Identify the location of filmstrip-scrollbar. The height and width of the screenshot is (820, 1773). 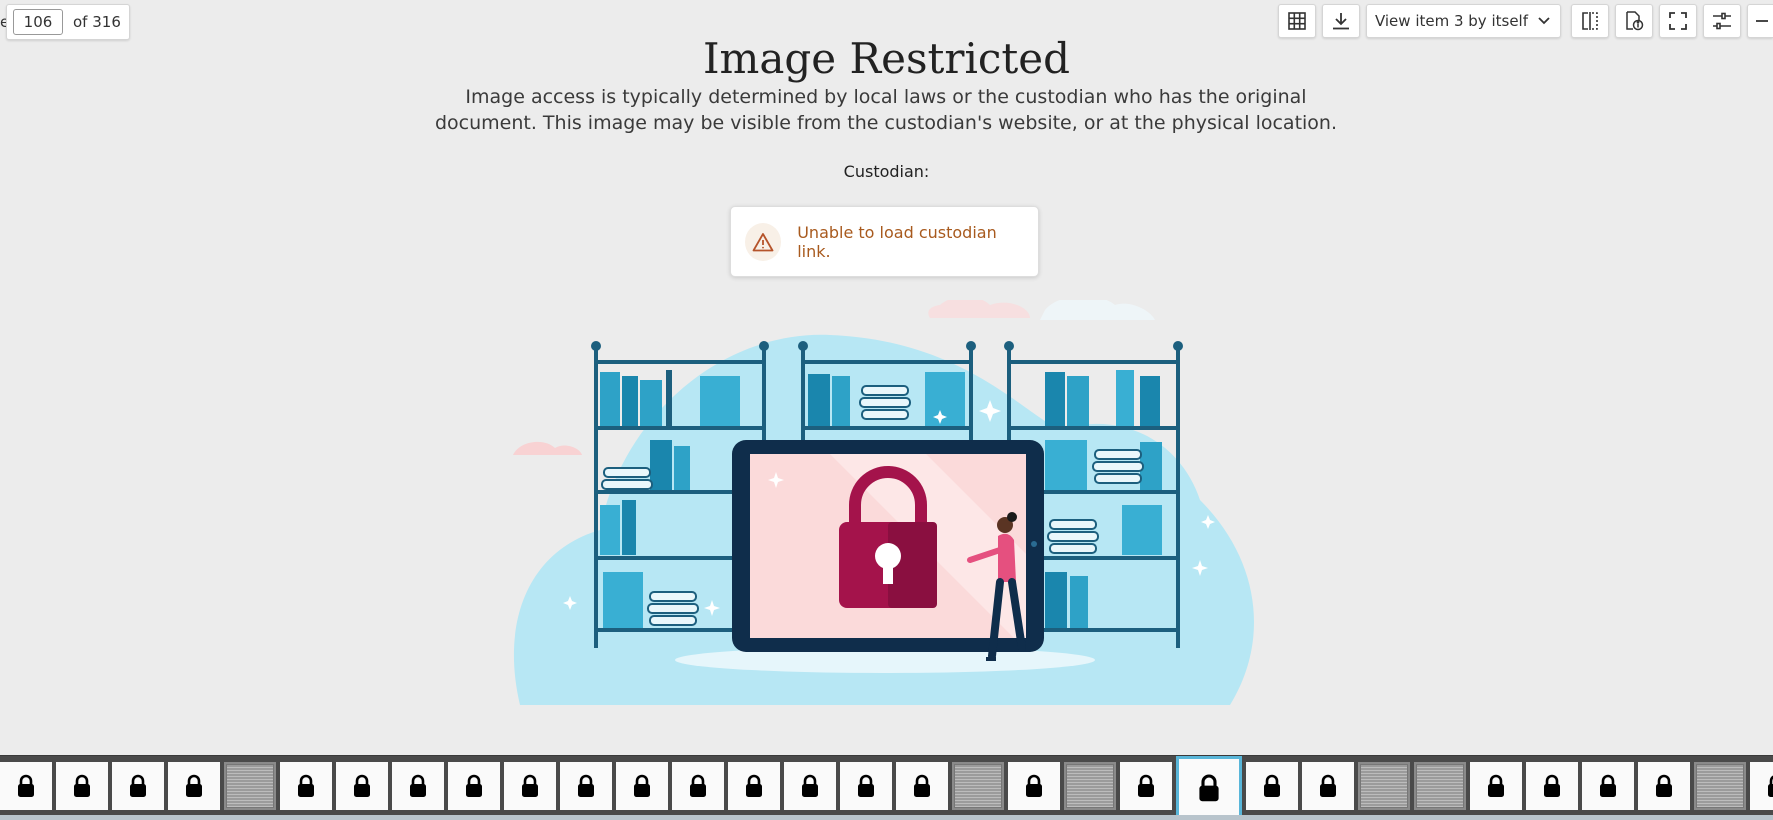
(886, 817).